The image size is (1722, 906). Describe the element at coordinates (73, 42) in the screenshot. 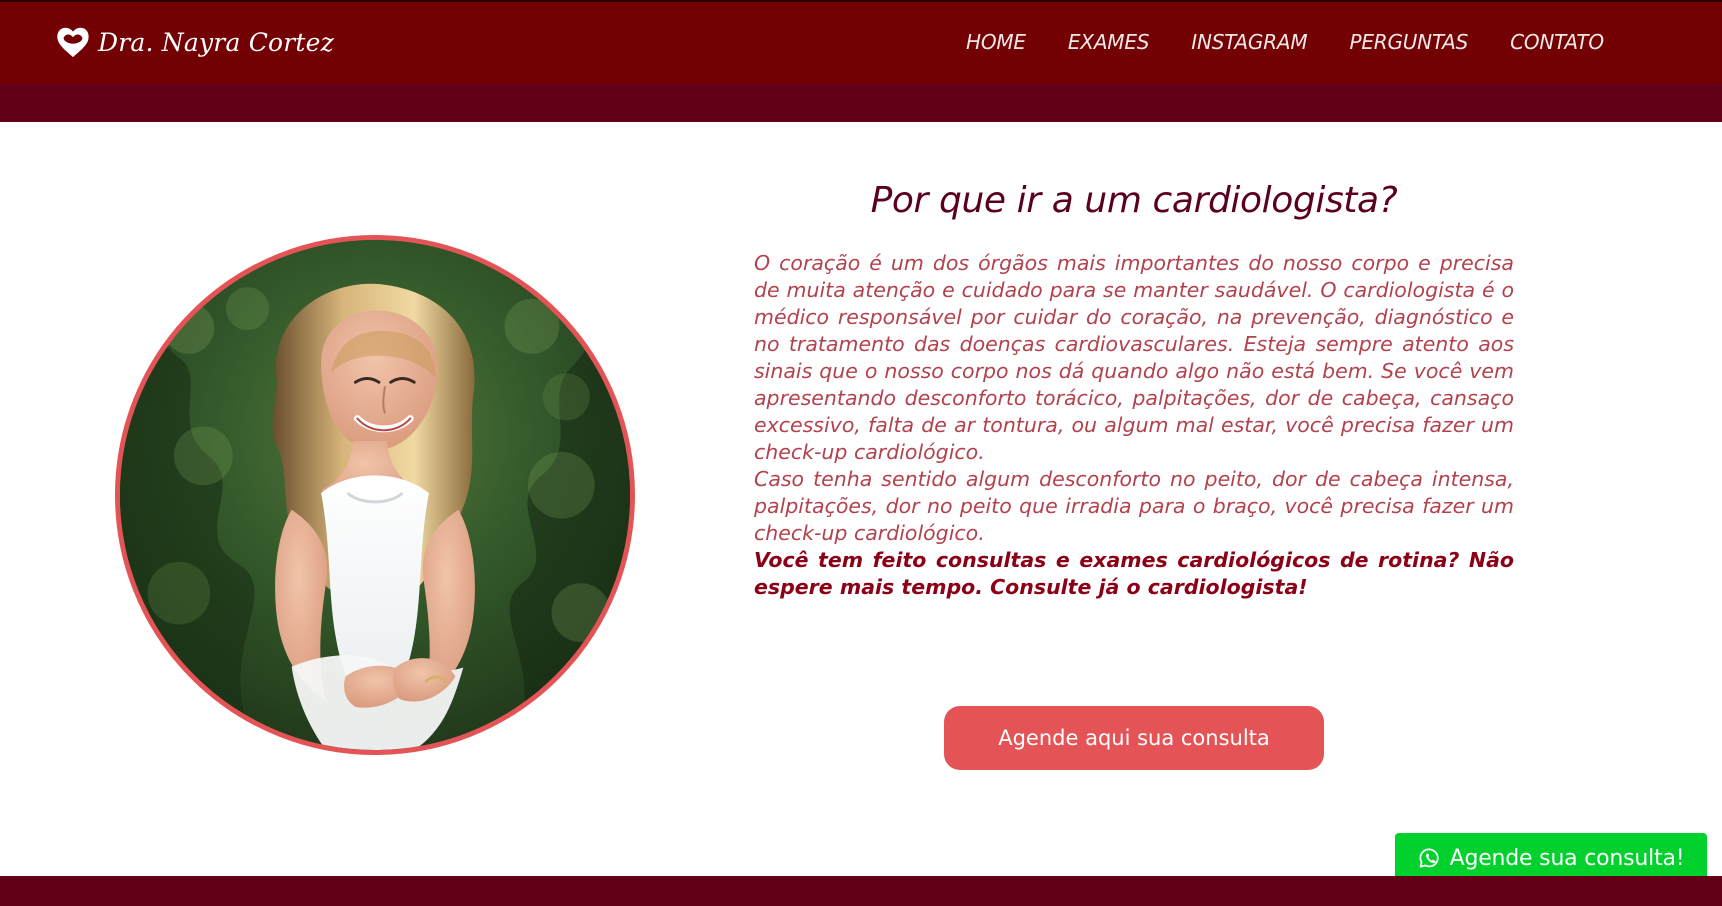

I see `heart-logo-icon` at that location.